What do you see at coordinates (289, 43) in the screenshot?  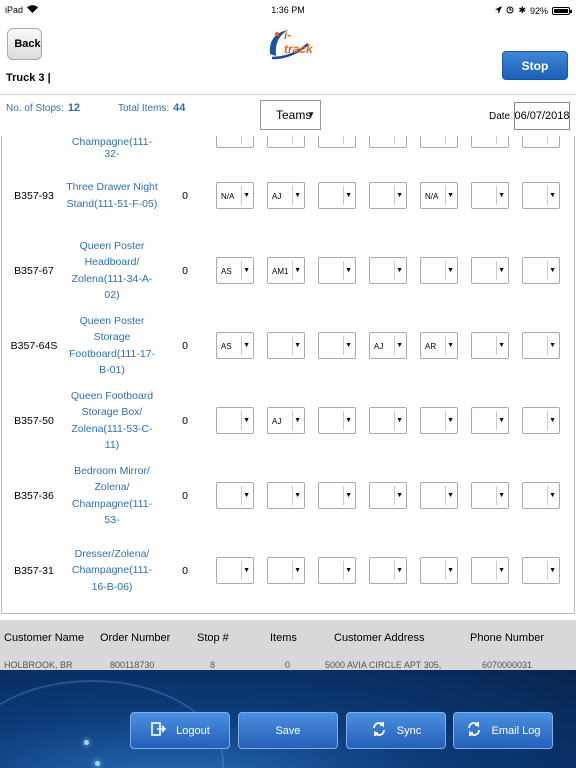 I see `itrack-logo: i-track` at bounding box center [289, 43].